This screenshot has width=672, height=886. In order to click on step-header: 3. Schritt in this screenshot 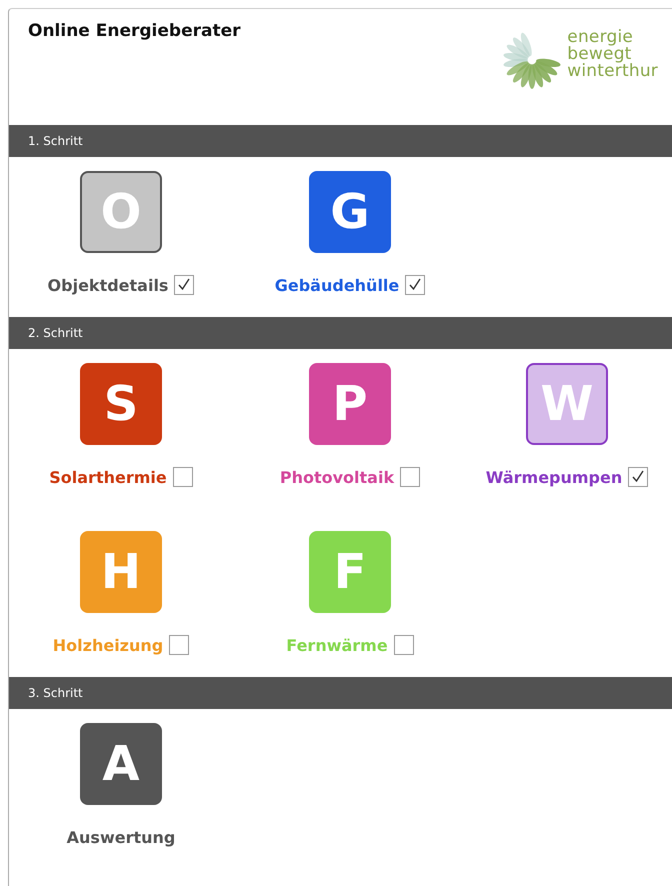, I will do `click(340, 693)`.